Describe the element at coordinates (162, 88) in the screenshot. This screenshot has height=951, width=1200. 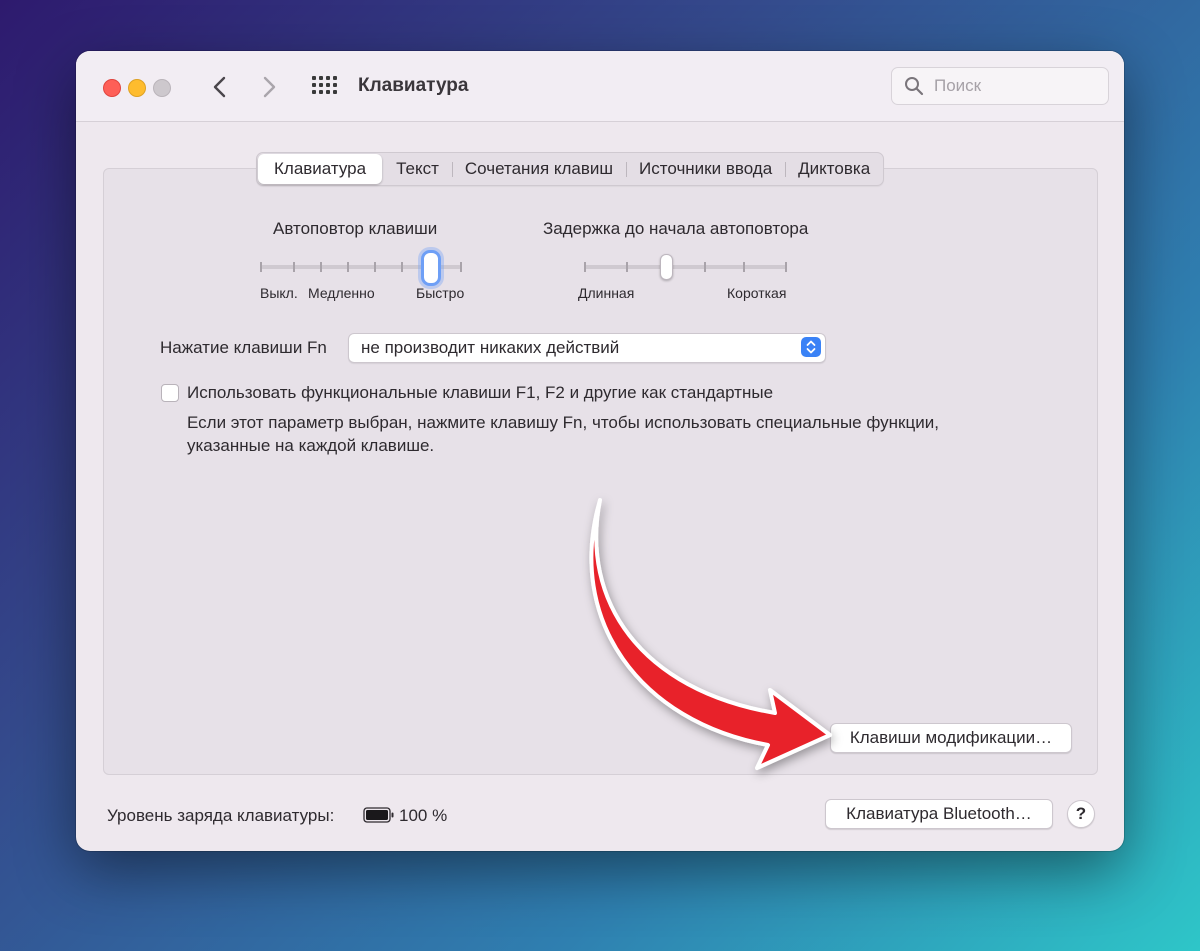
I see `zoom-window-button` at that location.